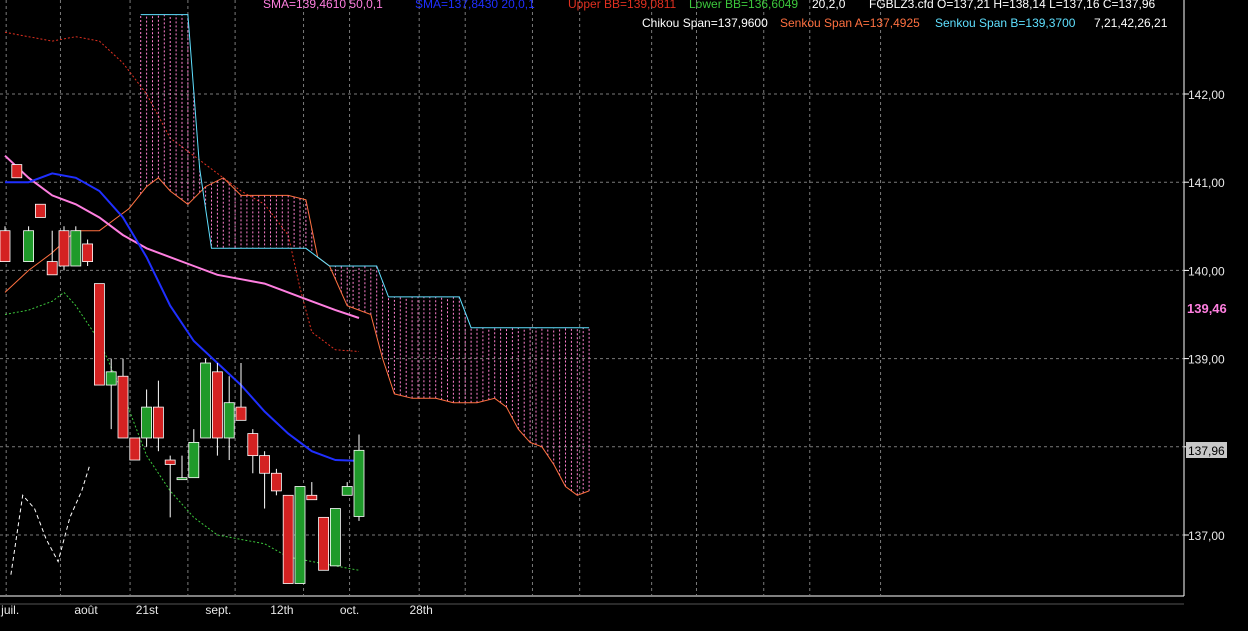  I want to click on x-tick-label: oct., so click(349, 610).